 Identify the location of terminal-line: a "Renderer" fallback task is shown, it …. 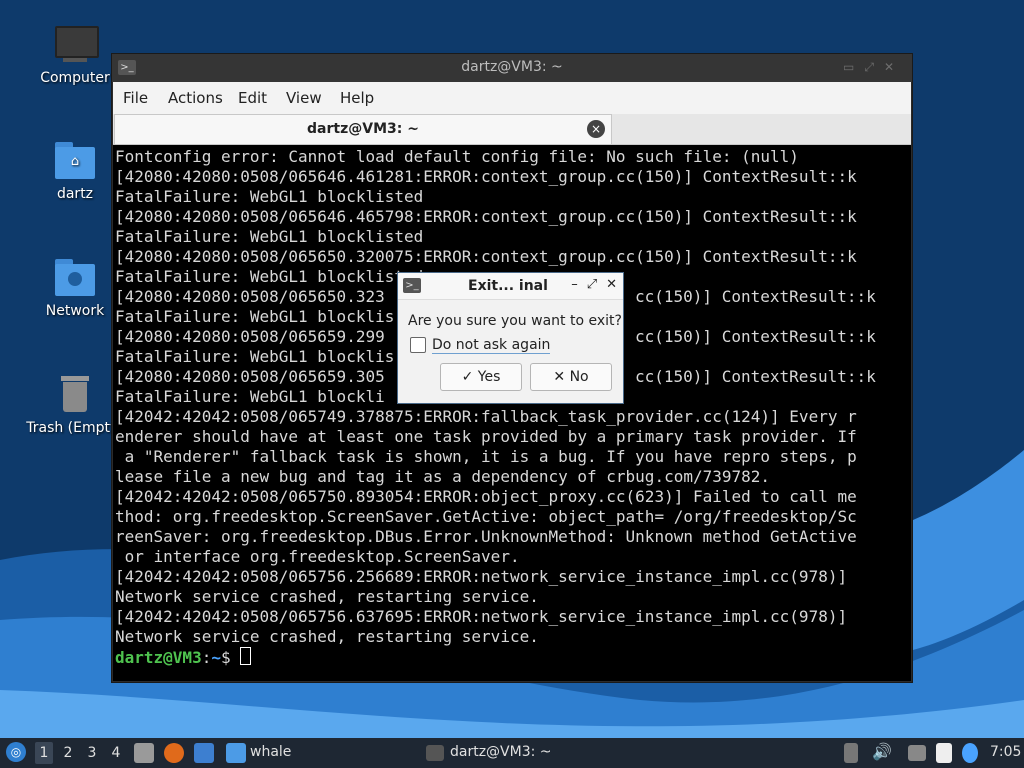
(486, 456).